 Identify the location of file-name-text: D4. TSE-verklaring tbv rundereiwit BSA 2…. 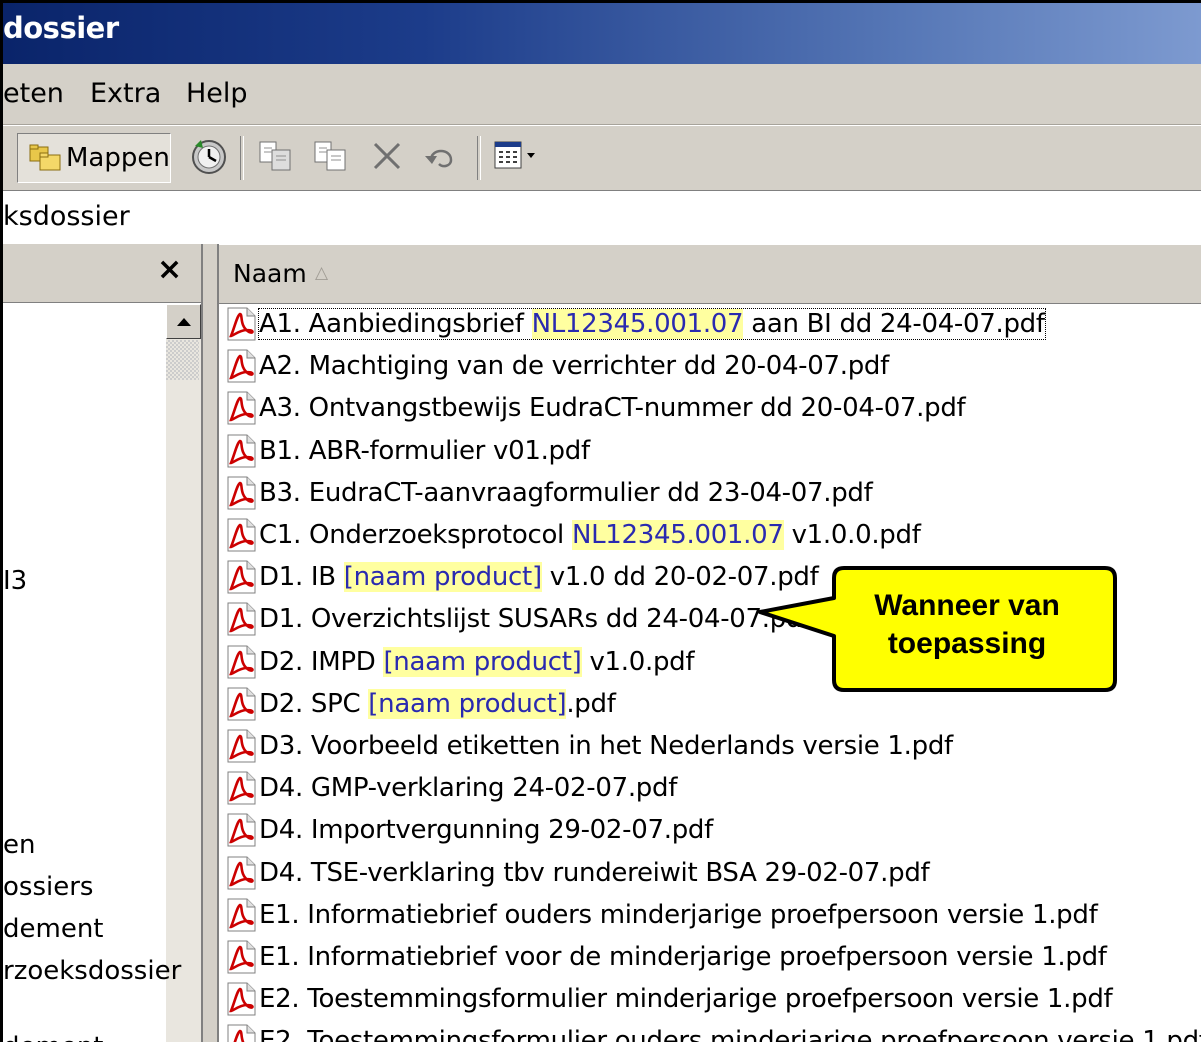
(594, 872).